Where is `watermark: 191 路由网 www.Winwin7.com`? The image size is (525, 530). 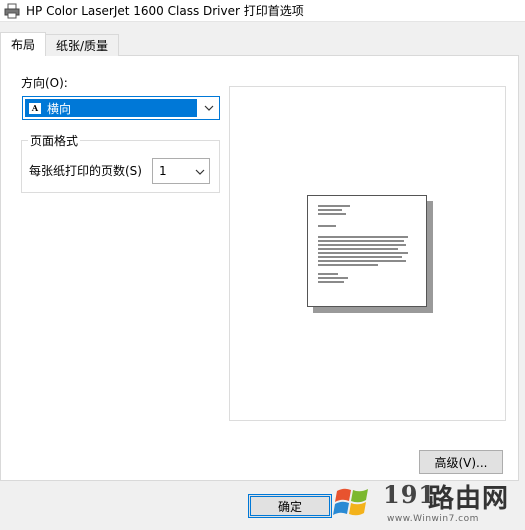 watermark: 191 路由网 www.Winwin7.com is located at coordinates (429, 504).